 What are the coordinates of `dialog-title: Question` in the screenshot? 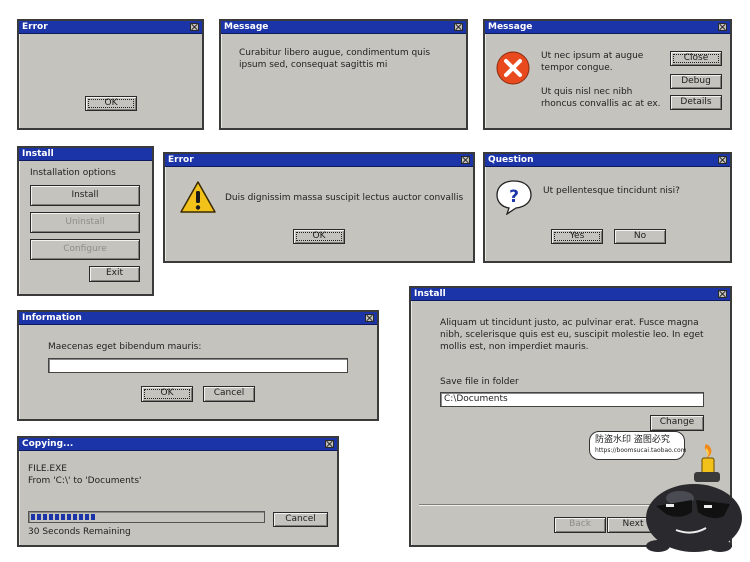 It's located at (511, 160).